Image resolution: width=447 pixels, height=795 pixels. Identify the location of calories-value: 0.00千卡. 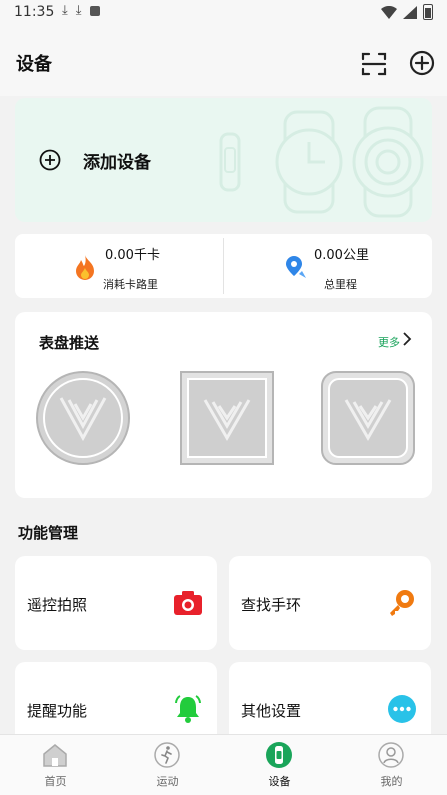
(132, 255).